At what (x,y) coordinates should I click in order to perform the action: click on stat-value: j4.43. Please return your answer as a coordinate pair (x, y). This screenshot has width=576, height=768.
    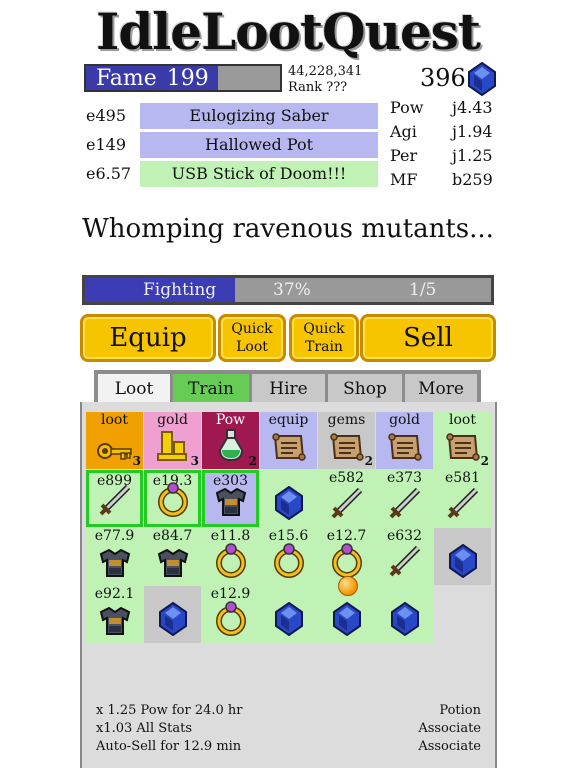
    Looking at the image, I should click on (472, 107).